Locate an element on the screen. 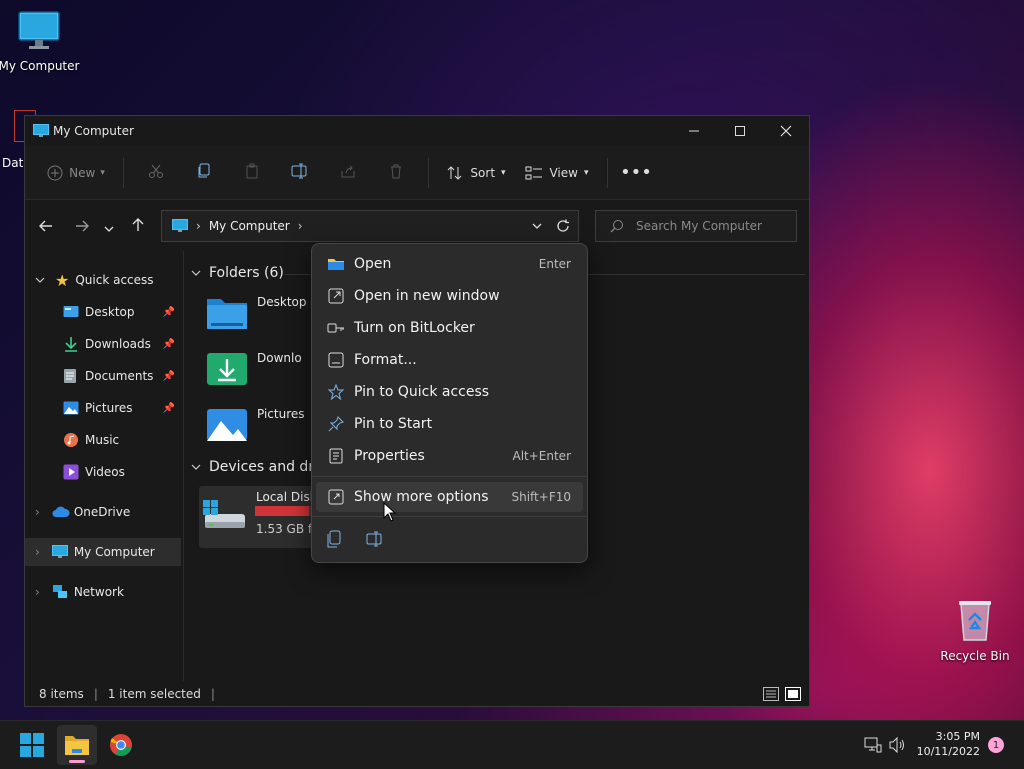 The width and height of the screenshot is (1024, 769). chevron-down-icon is located at coordinates (196, 467).